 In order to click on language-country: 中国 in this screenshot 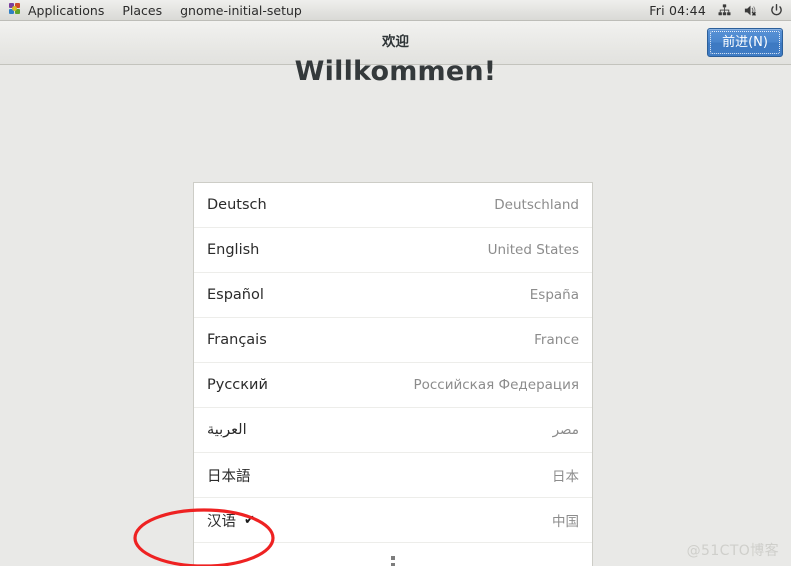, I will do `click(565, 522)`.